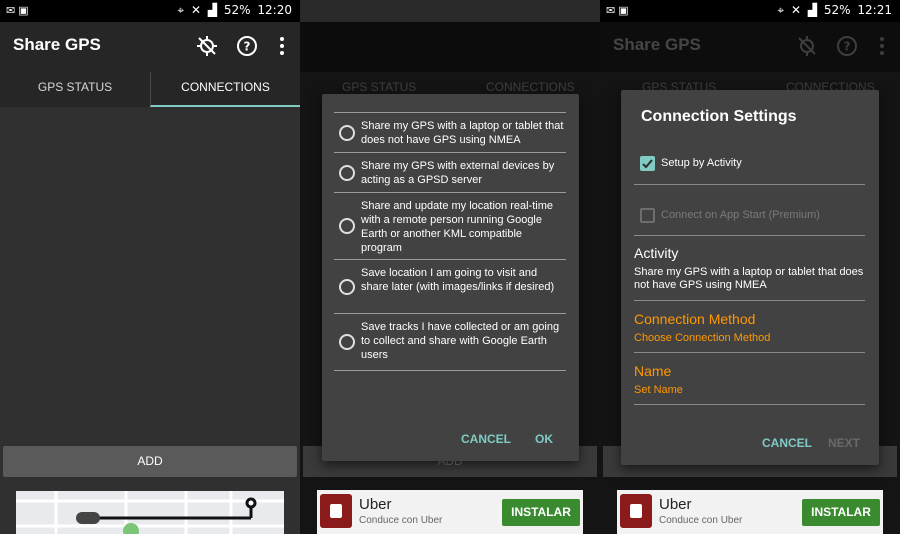 The height and width of the screenshot is (534, 900). What do you see at coordinates (653, 371) in the screenshot?
I see `name-heading: Name` at bounding box center [653, 371].